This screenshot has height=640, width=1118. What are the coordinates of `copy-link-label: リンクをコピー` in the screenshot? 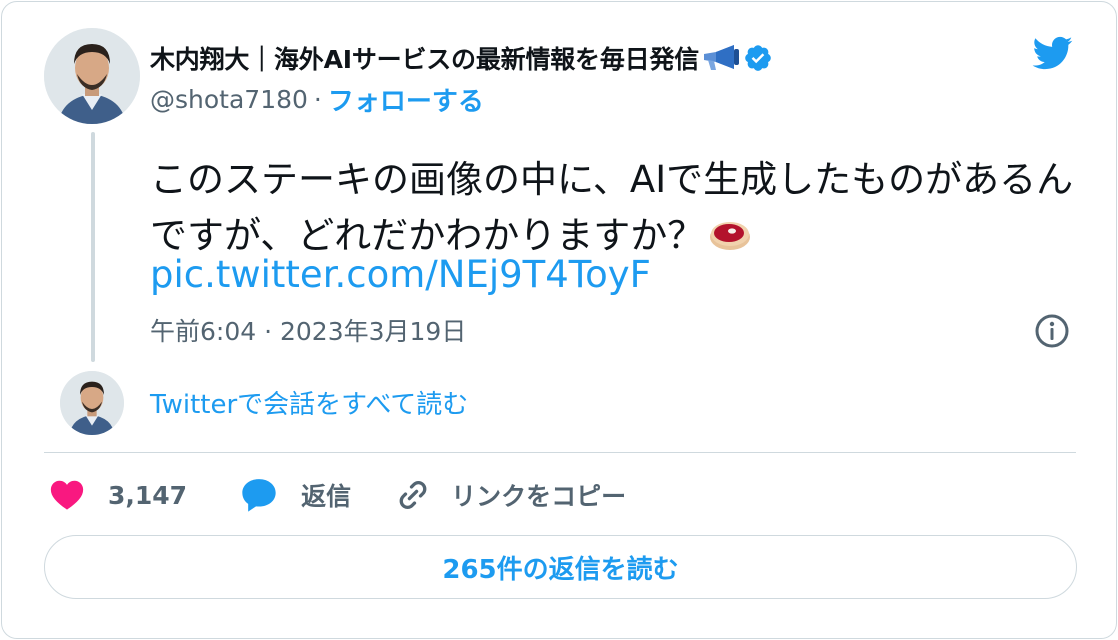 It's located at (539, 496).